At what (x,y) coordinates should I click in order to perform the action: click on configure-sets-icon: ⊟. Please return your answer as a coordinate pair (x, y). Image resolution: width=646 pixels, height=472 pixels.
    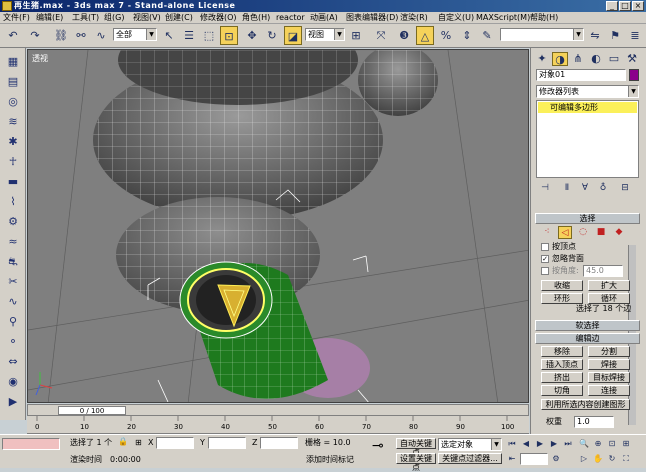
    Looking at the image, I should click on (625, 188).